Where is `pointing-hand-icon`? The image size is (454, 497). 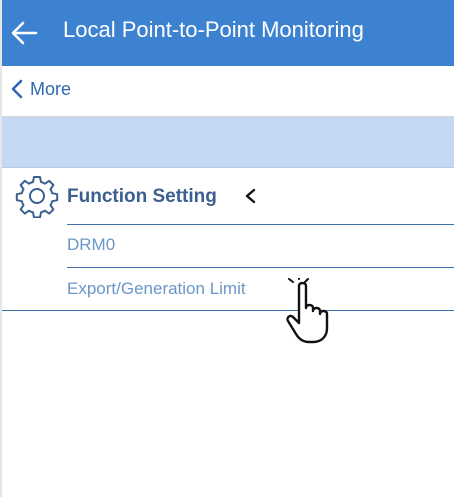 pointing-hand-icon is located at coordinates (307, 311).